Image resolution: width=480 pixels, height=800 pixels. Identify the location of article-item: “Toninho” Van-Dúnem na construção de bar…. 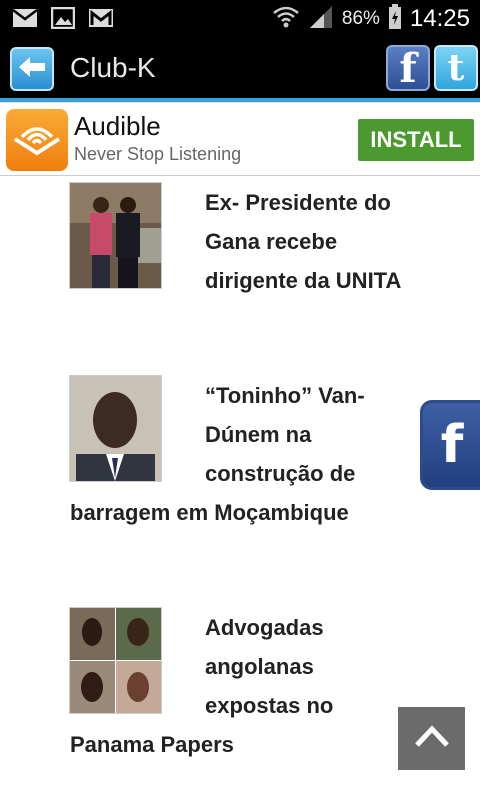
(240, 454).